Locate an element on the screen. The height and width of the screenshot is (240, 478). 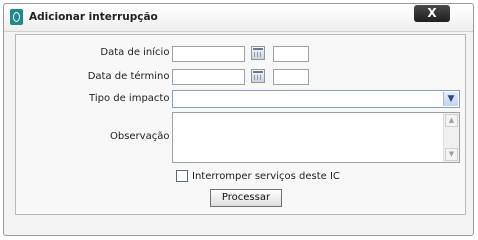
start-date-label: Data de início : is located at coordinates (138, 52).